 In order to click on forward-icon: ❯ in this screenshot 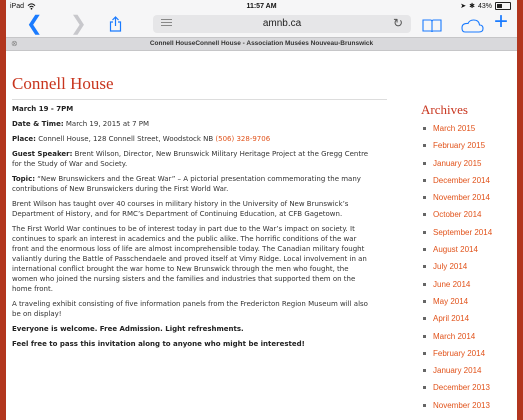, I will do `click(78, 24)`.